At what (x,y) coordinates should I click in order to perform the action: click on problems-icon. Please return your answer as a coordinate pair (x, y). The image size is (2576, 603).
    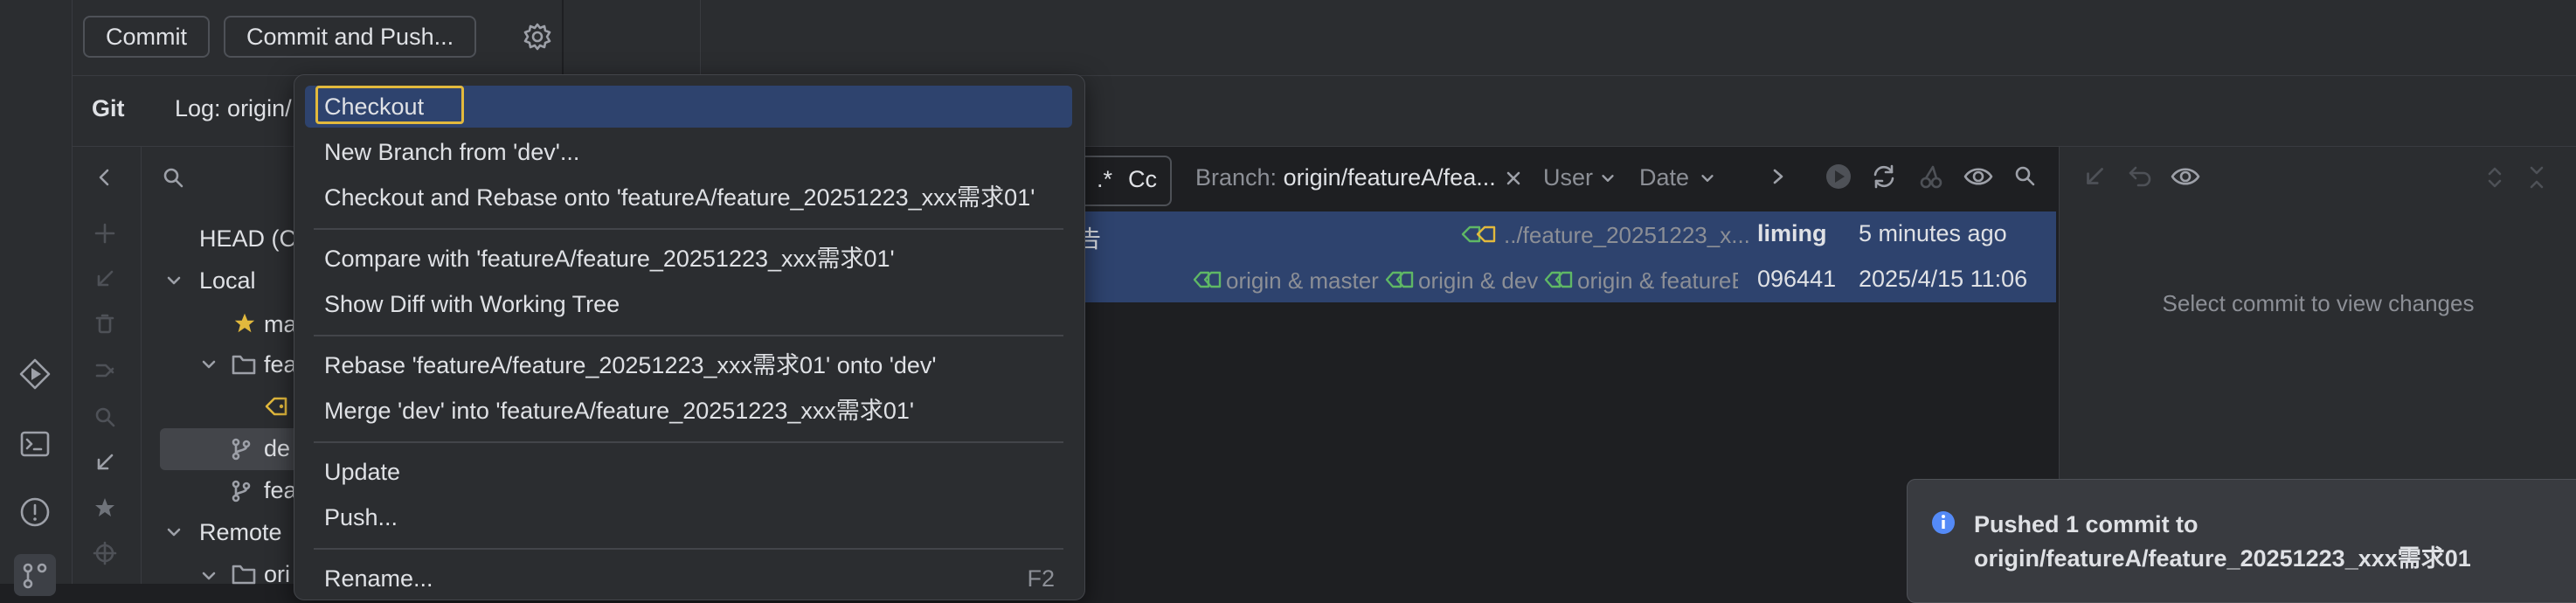
    Looking at the image, I should click on (35, 512).